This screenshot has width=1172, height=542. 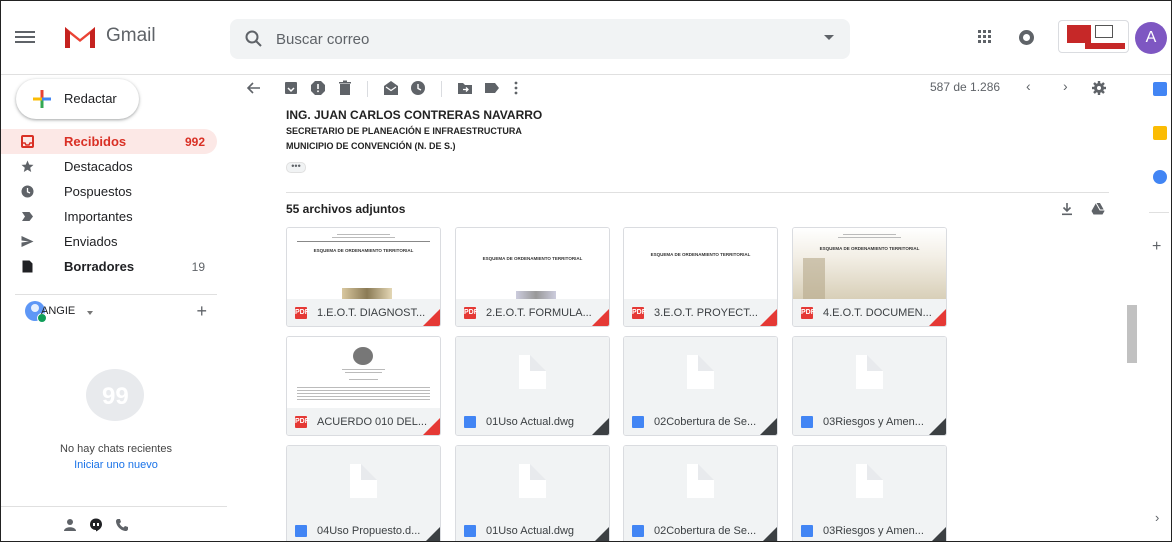 I want to click on add-chat-icon: +, so click(x=201, y=311).